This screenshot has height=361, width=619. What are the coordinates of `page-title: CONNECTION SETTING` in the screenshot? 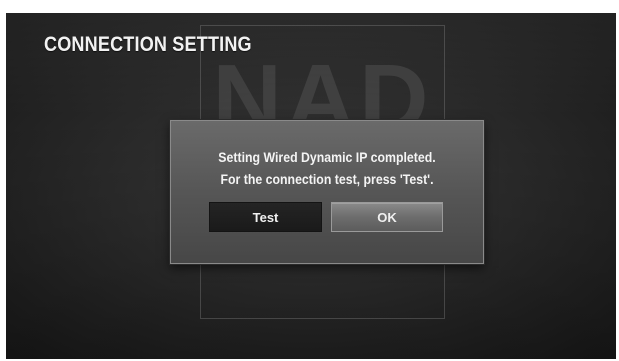 It's located at (148, 44).